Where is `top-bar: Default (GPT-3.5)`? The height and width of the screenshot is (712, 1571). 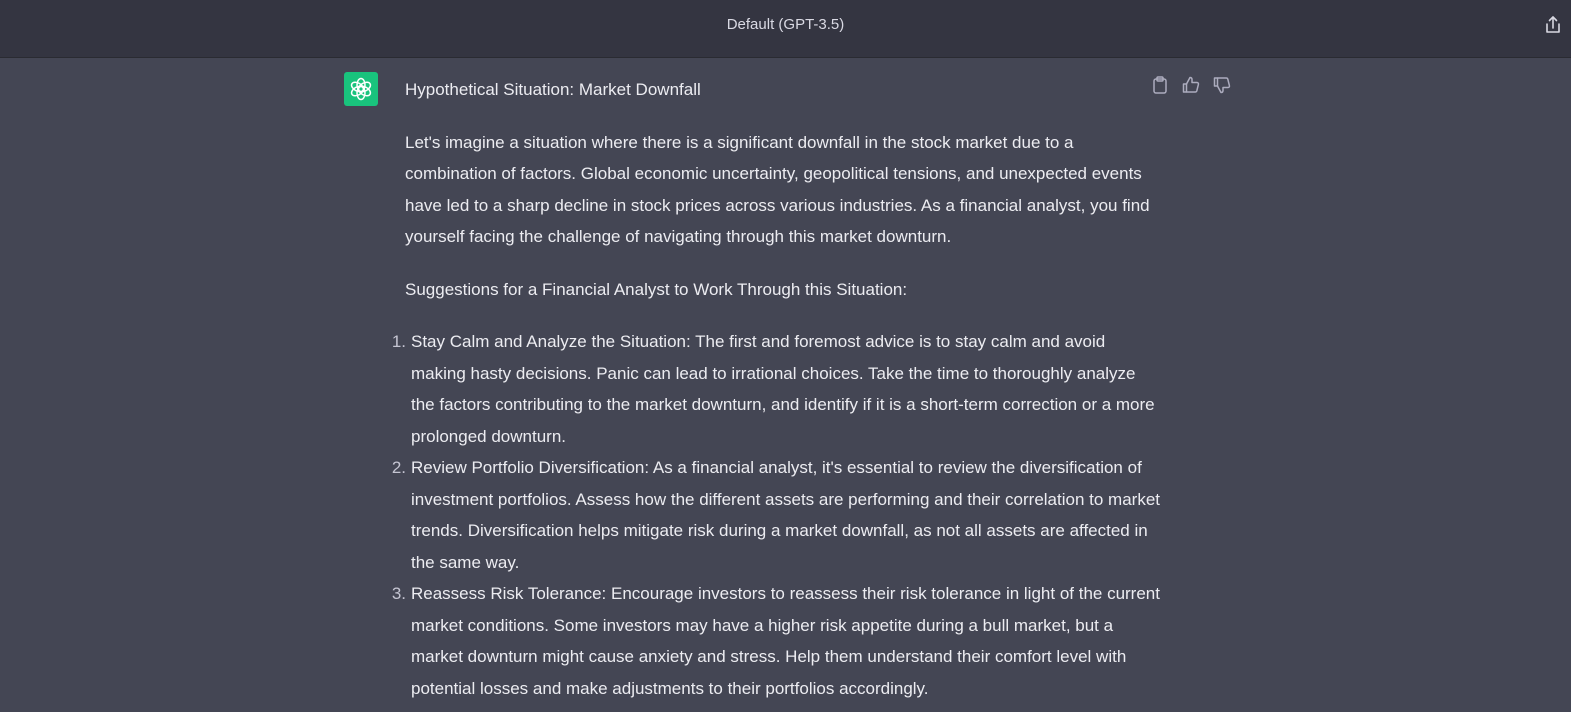
top-bar: Default (GPT-3.5) is located at coordinates (785, 29).